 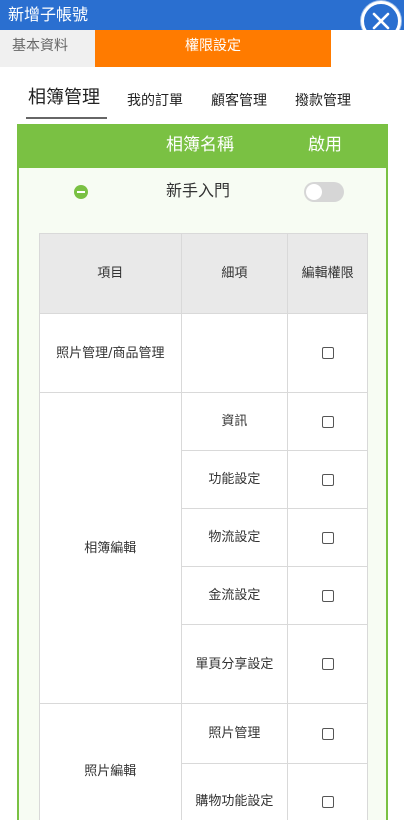 What do you see at coordinates (81, 192) in the screenshot?
I see `minus-circle-icon` at bounding box center [81, 192].